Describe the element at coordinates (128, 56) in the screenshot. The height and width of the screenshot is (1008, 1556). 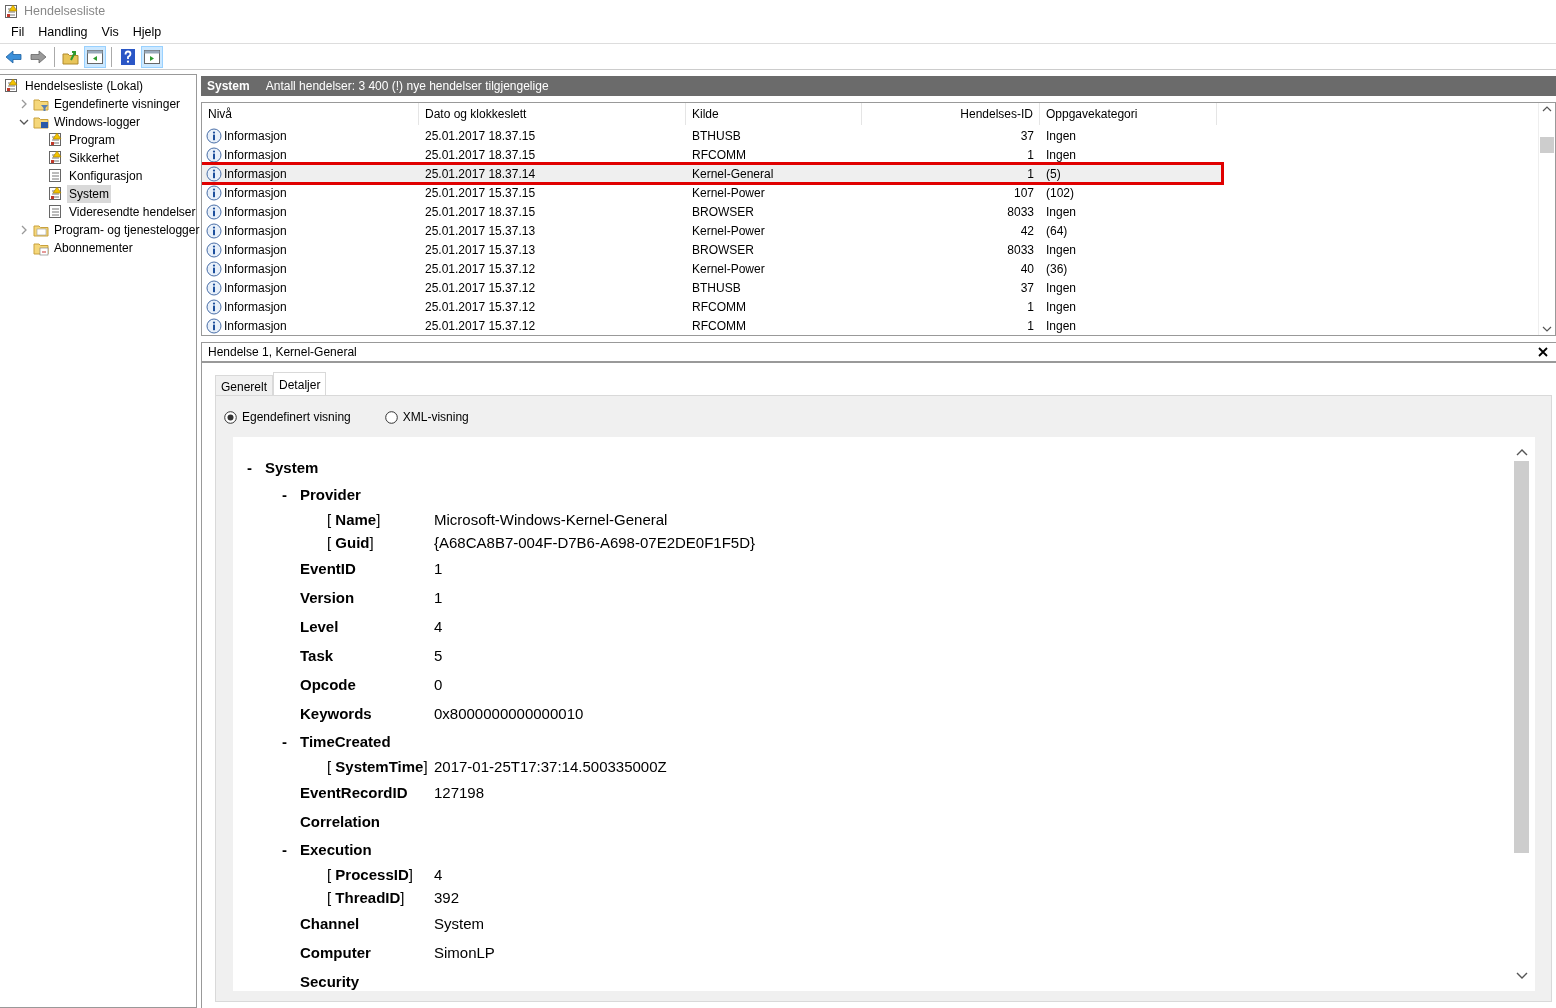
I see `help-icon` at that location.